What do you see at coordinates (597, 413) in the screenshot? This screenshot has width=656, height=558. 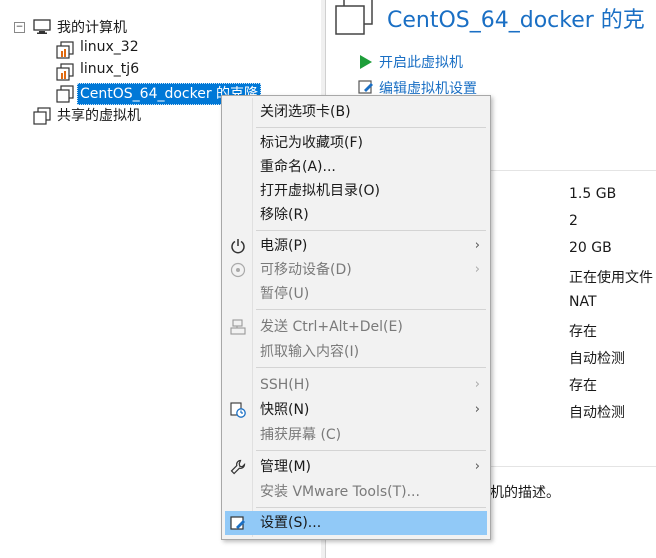 I see `spec-display: 自动检测` at bounding box center [597, 413].